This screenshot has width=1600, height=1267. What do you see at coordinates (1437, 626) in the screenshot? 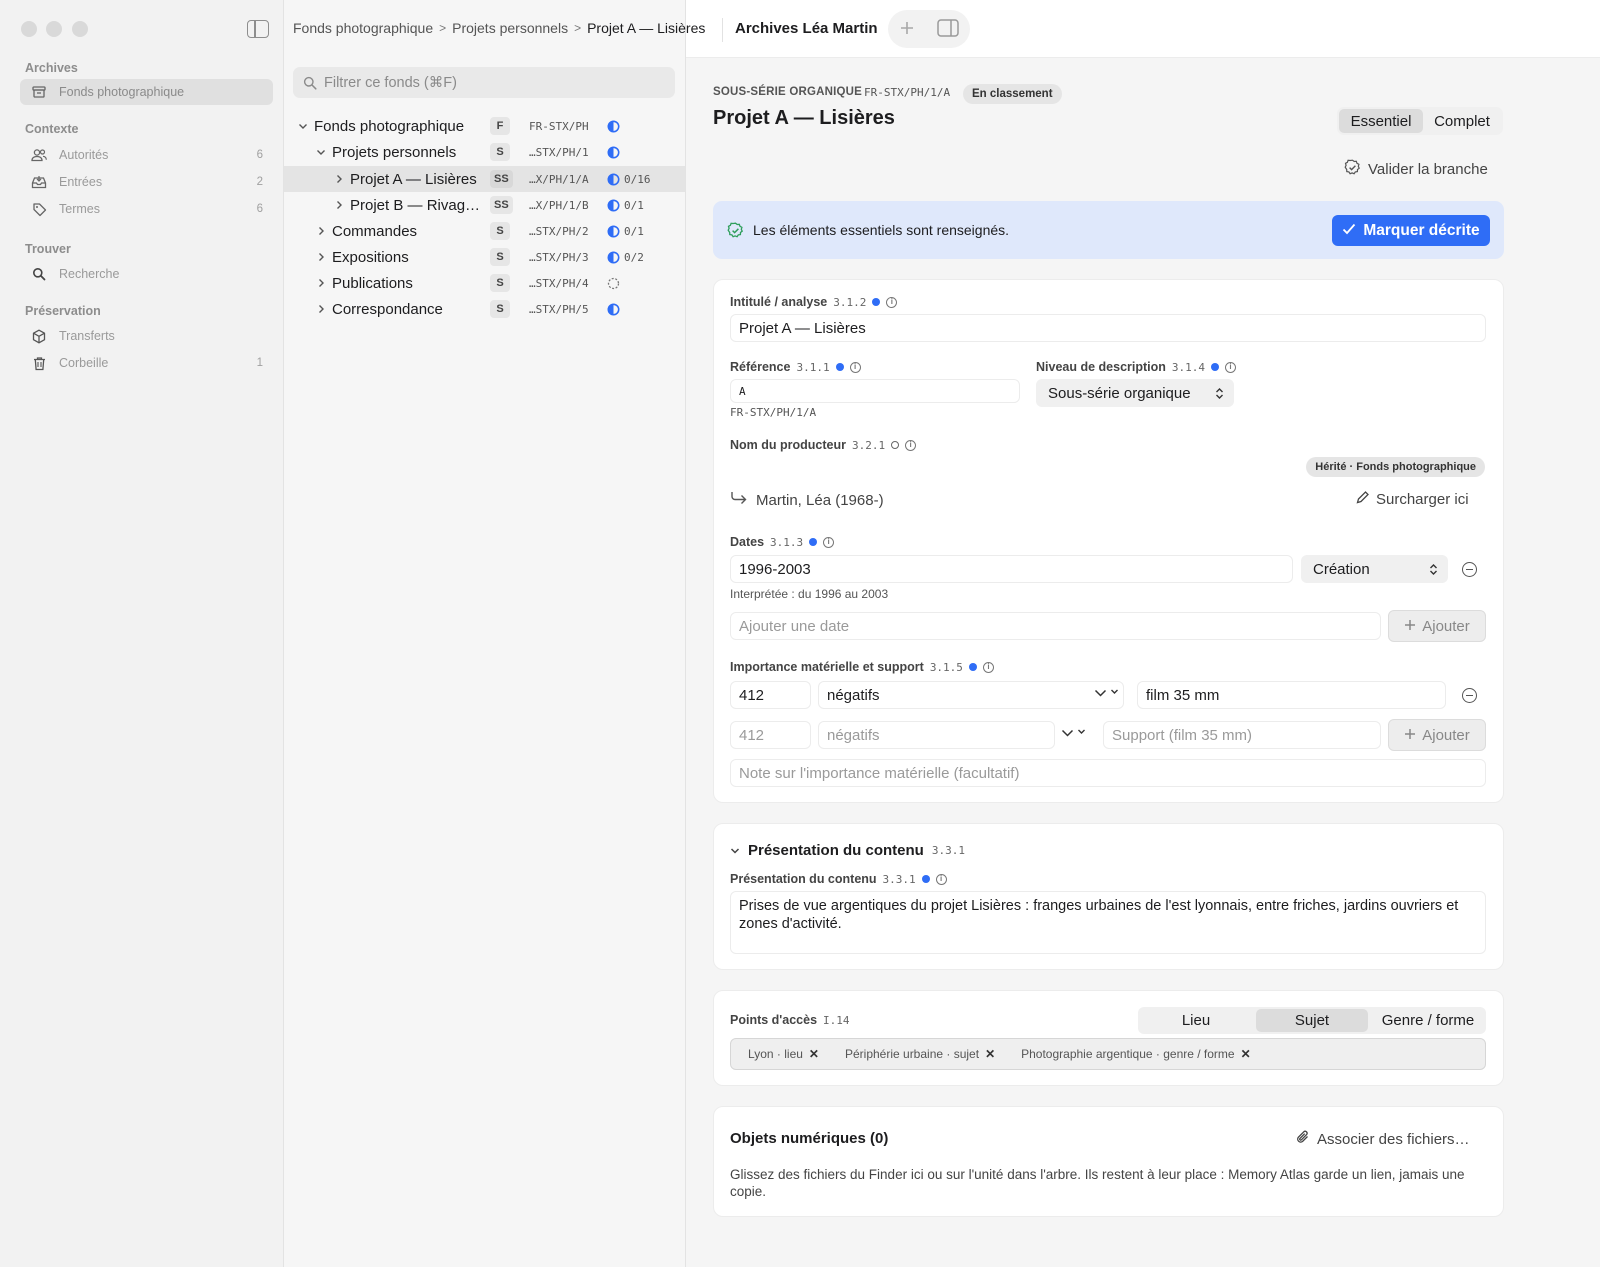
I see `add-date-button: Ajouter` at bounding box center [1437, 626].